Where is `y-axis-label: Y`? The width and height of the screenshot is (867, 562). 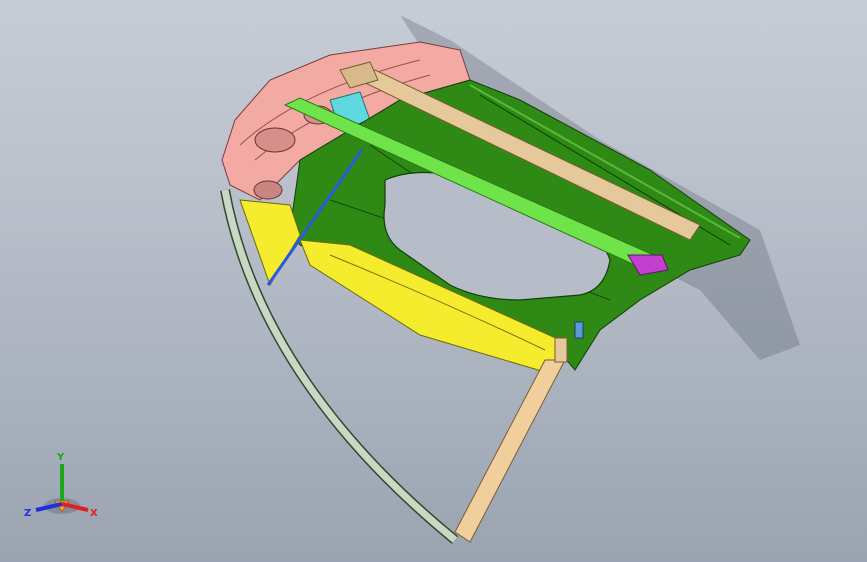 y-axis-label: Y is located at coordinates (60, 457).